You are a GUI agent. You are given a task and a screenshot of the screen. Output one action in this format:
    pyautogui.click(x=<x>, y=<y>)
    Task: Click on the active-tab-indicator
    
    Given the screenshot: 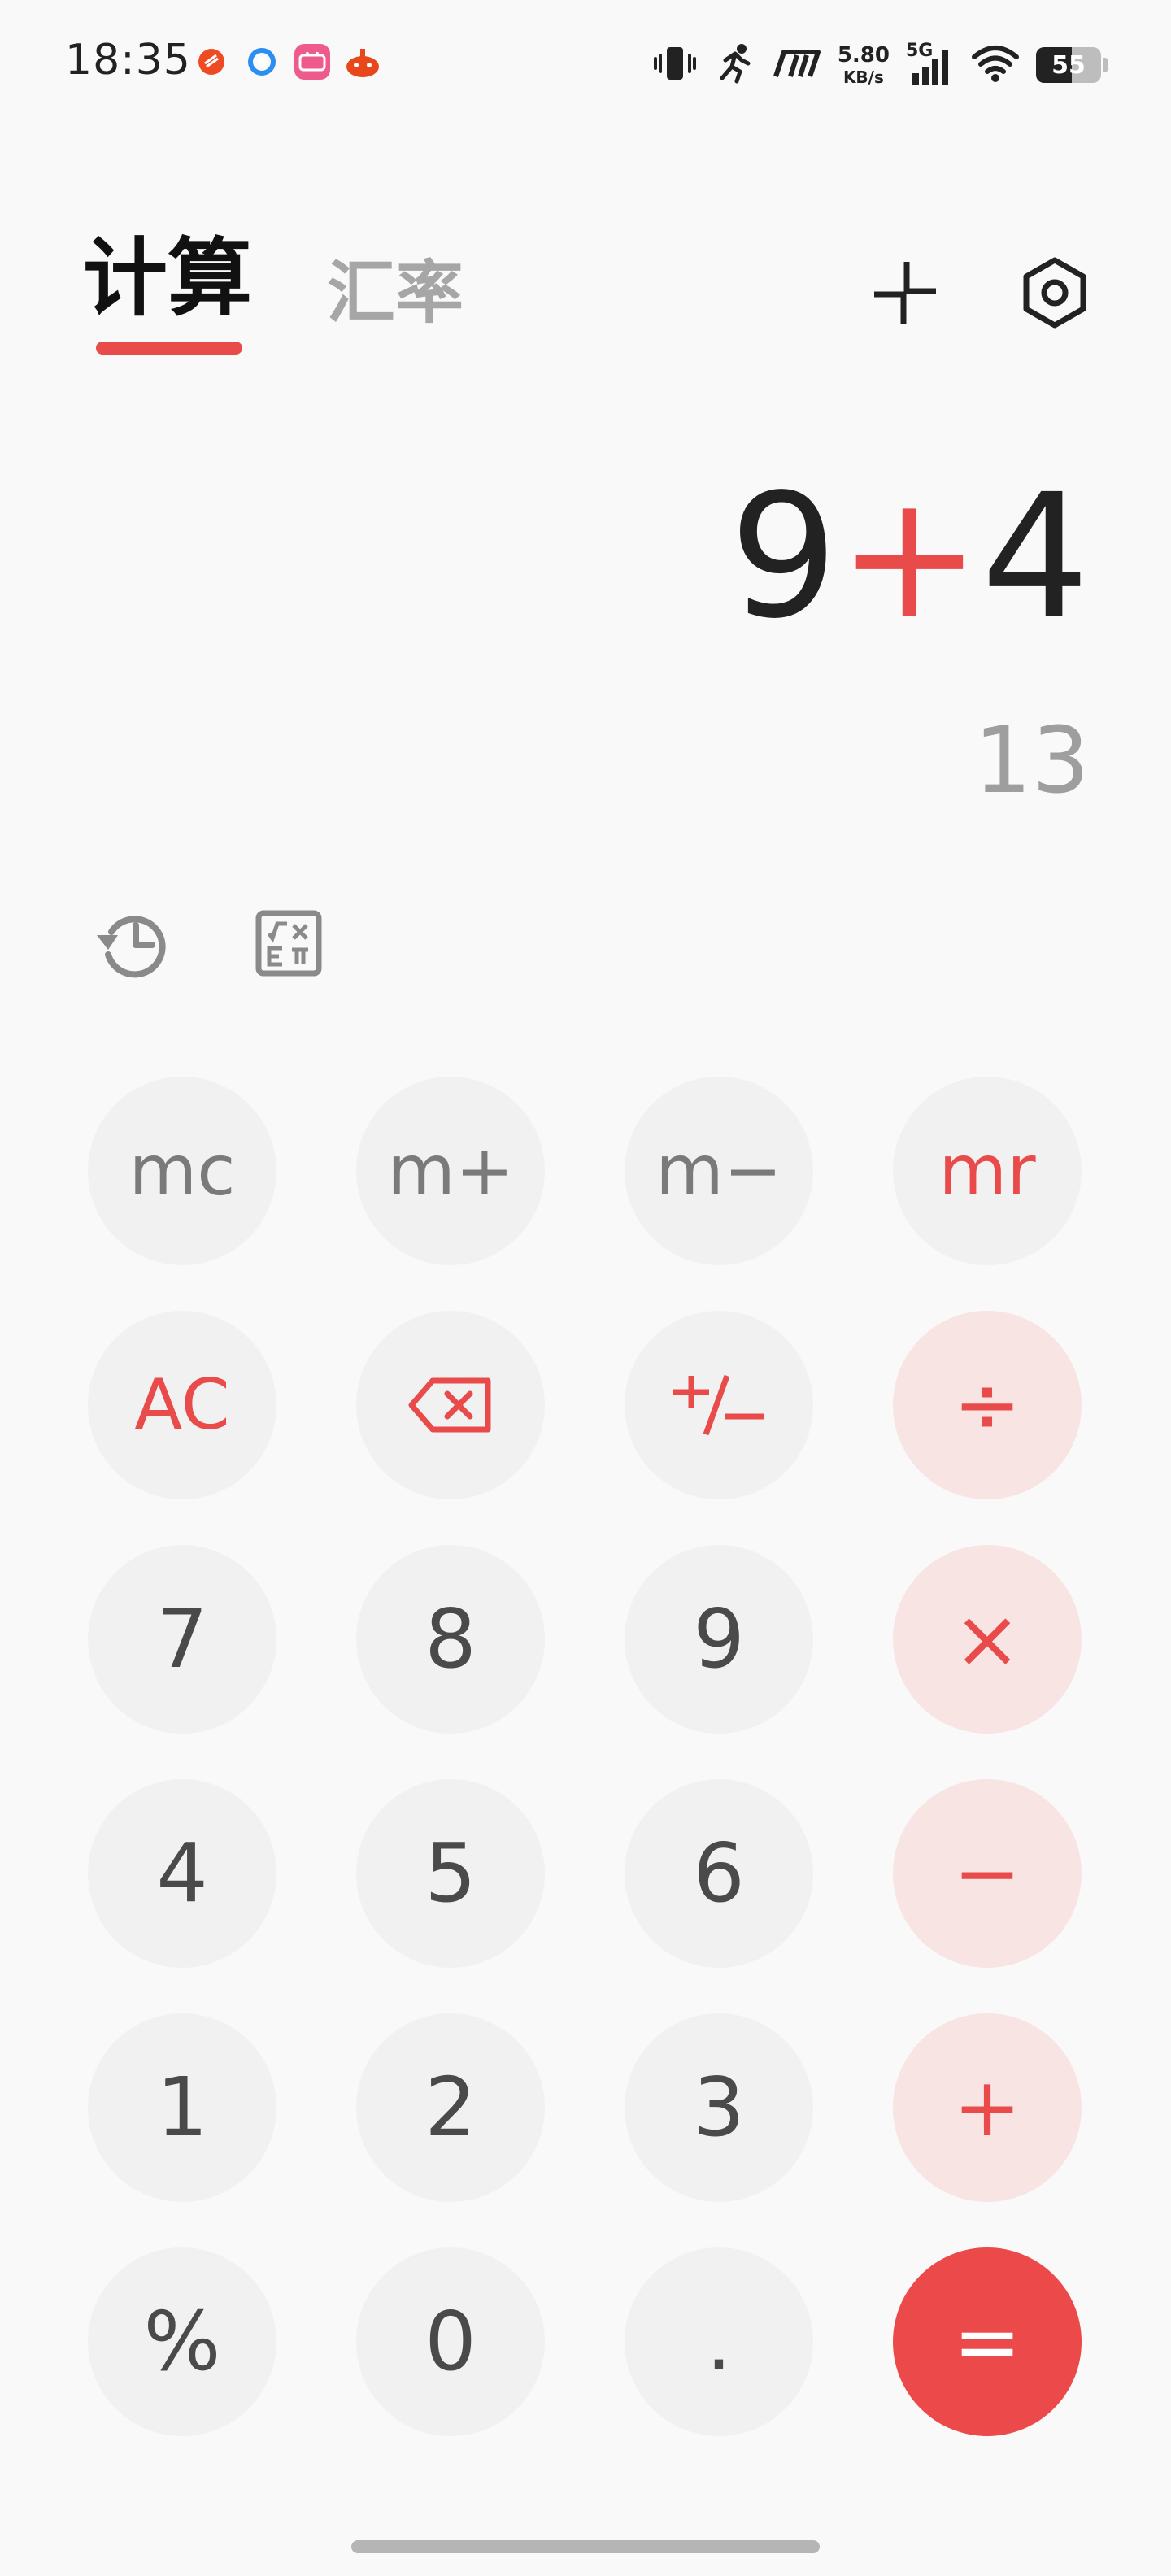 What is the action you would take?
    pyautogui.click(x=169, y=349)
    